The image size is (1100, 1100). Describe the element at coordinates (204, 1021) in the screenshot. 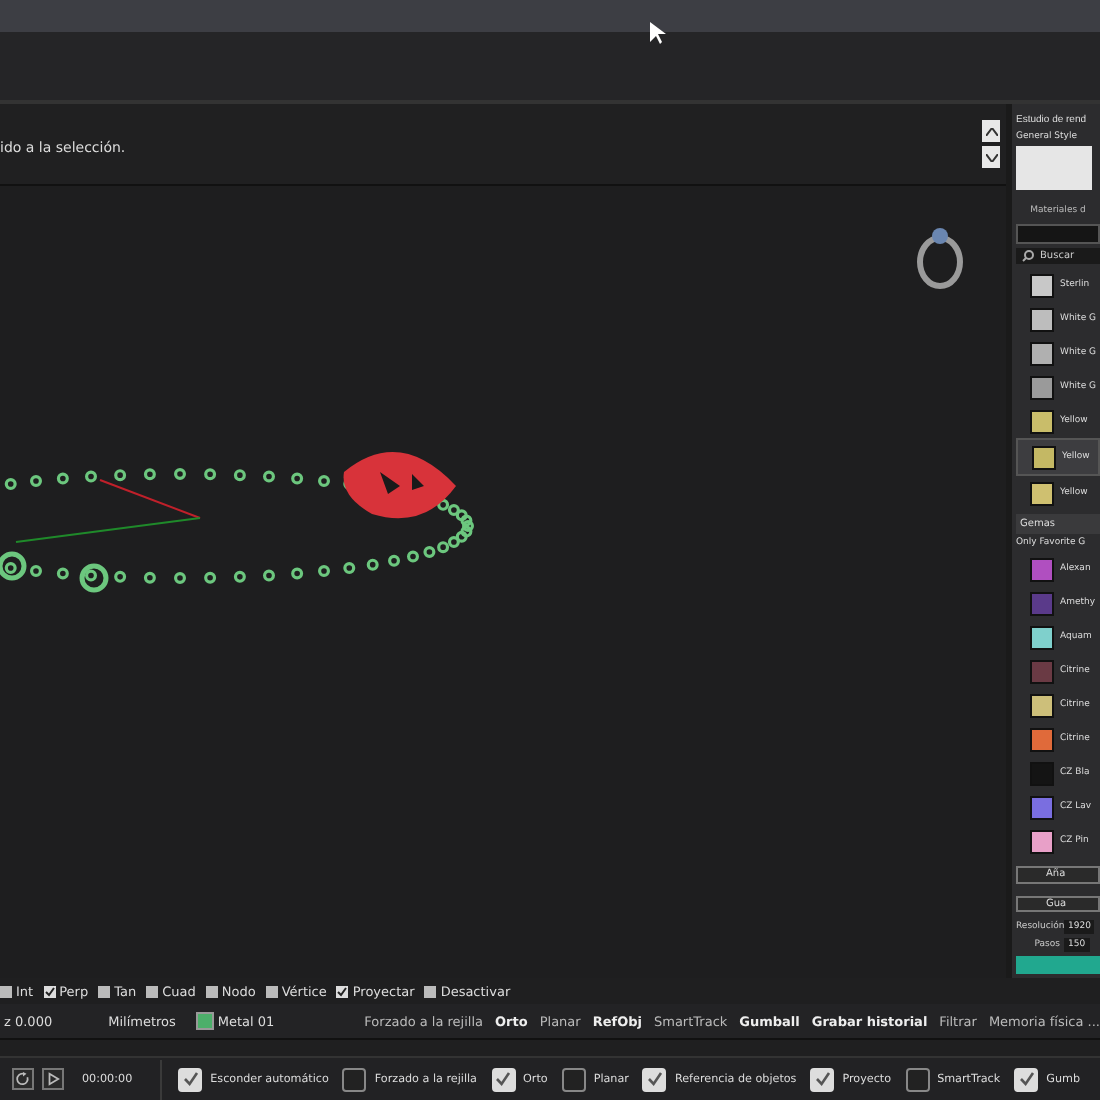

I see `layer-color-swatch` at that location.